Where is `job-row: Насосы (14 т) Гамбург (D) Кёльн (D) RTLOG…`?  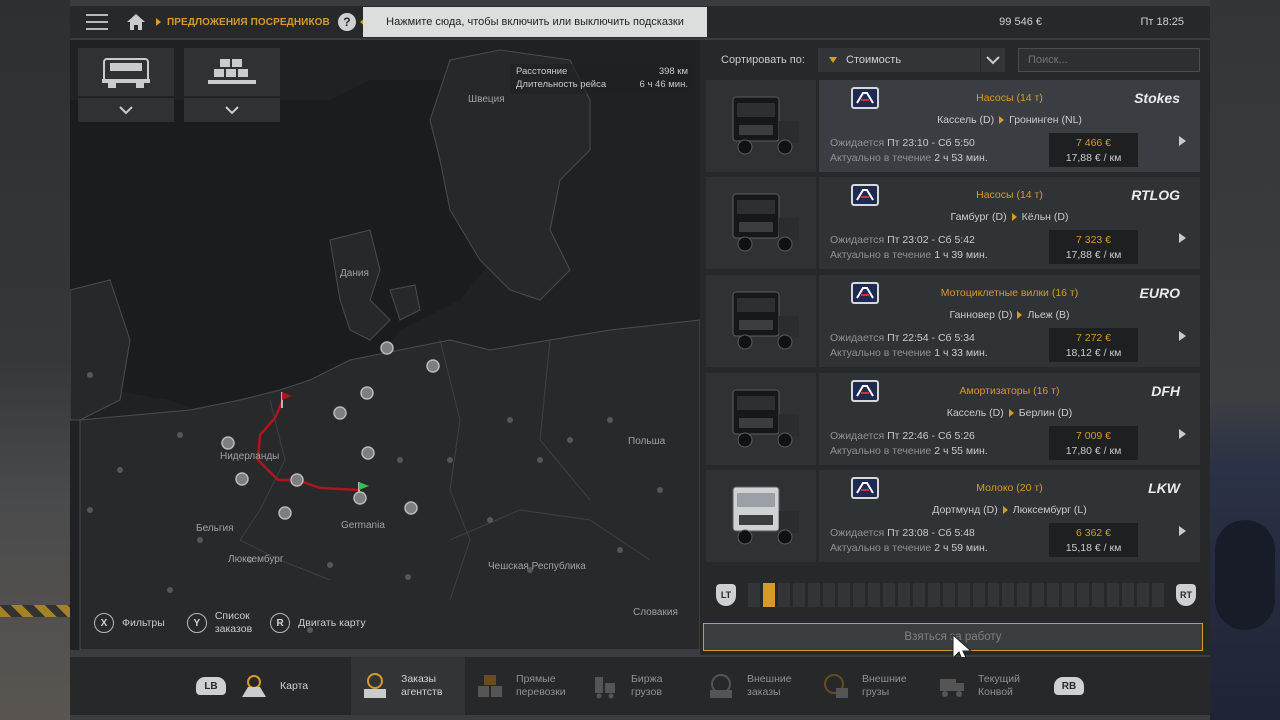 job-row: Насосы (14 т) Гамбург (D) Кёльн (D) RTLOG… is located at coordinates (953, 223).